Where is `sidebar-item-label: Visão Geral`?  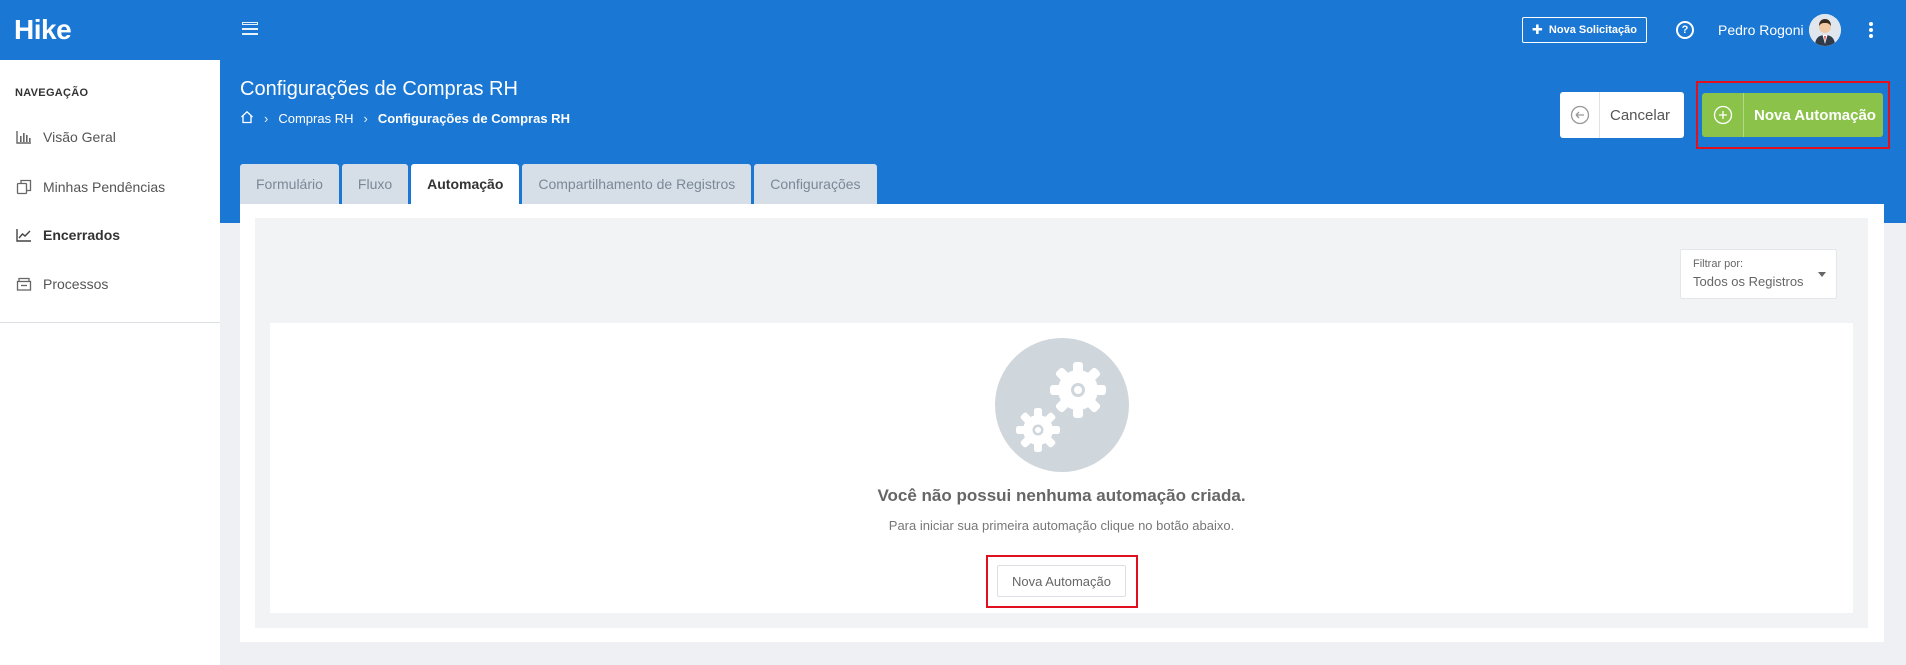
sidebar-item-label: Visão Geral is located at coordinates (79, 137).